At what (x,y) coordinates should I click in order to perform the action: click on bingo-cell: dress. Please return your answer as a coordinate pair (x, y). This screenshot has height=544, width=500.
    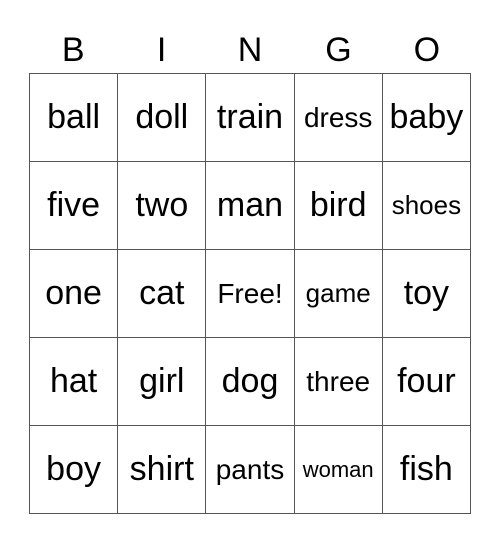
    Looking at the image, I should click on (338, 118).